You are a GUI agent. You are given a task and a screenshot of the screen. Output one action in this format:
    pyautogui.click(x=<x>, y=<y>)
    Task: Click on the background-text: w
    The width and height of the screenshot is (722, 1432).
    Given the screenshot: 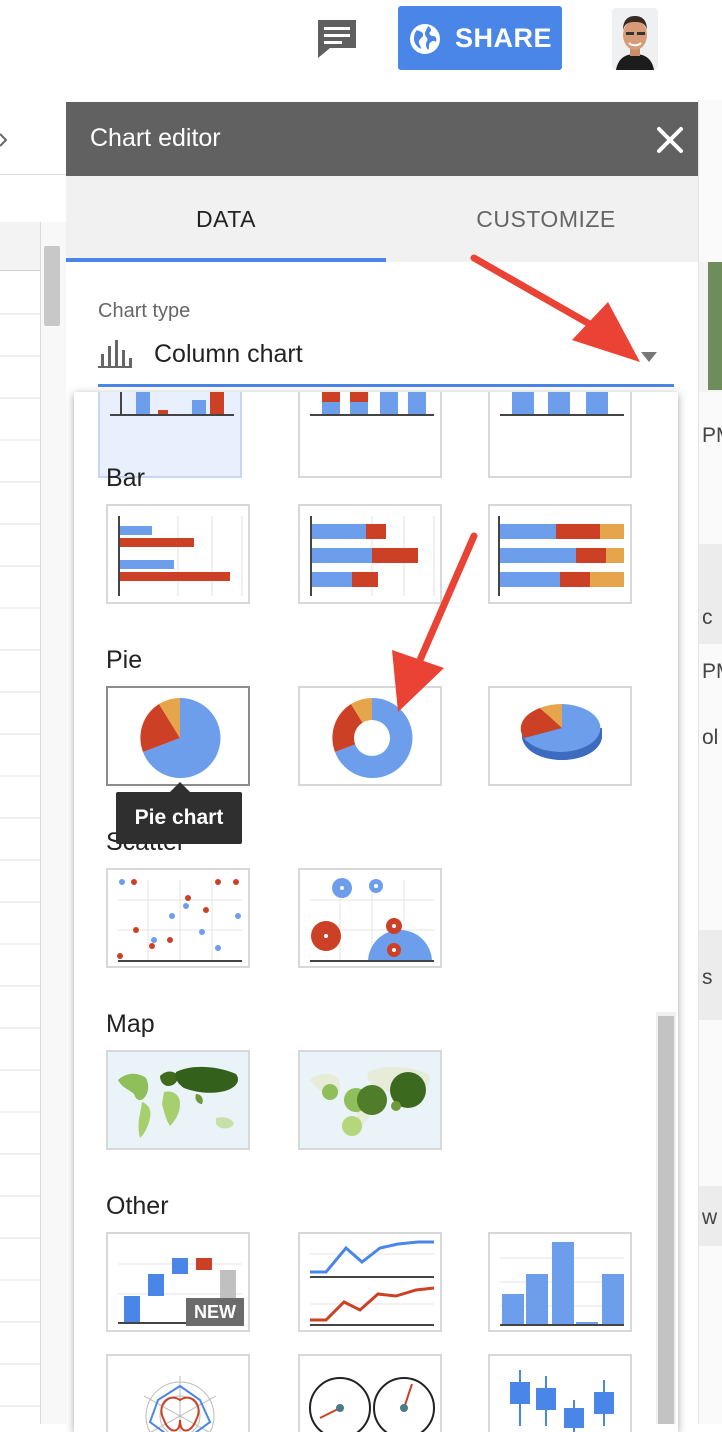 What is the action you would take?
    pyautogui.click(x=710, y=1217)
    